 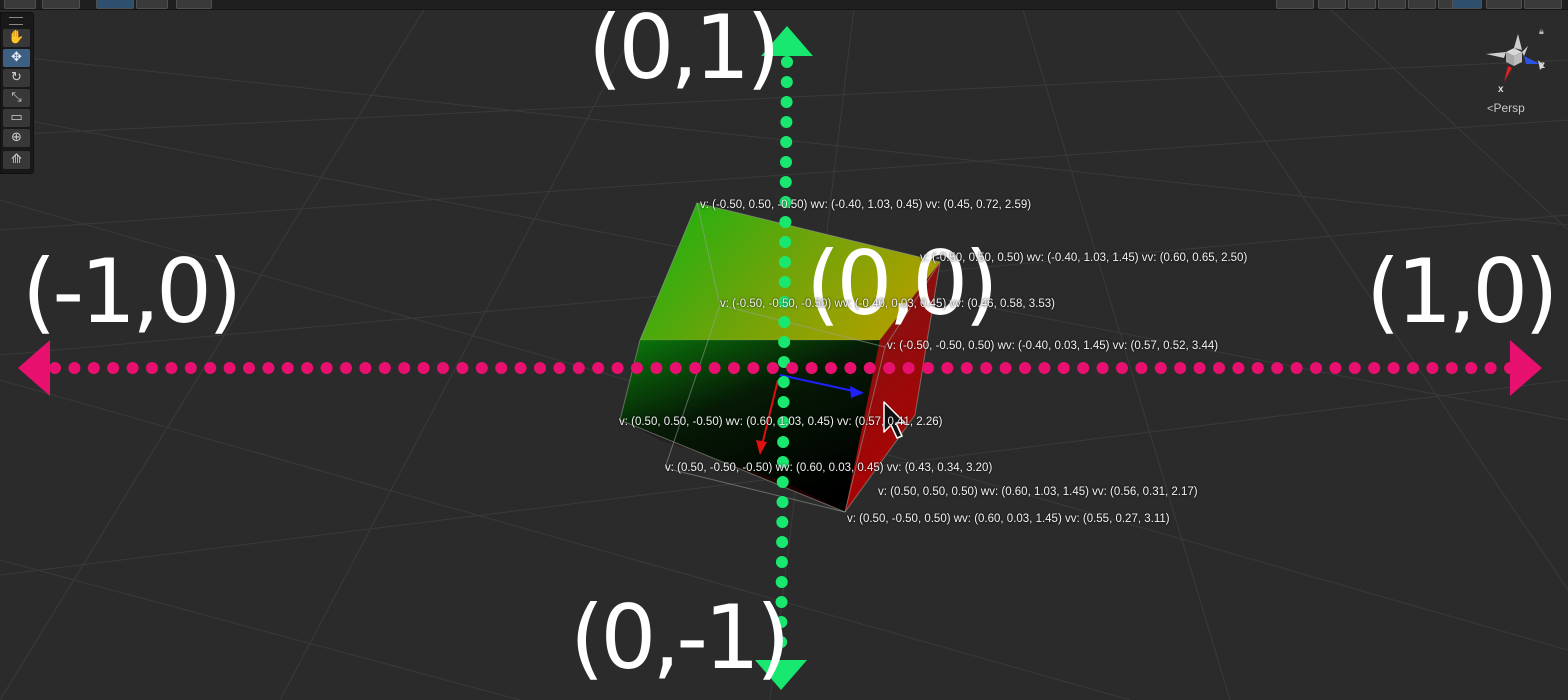 I want to click on hand-tool: ✋, so click(x=16, y=38).